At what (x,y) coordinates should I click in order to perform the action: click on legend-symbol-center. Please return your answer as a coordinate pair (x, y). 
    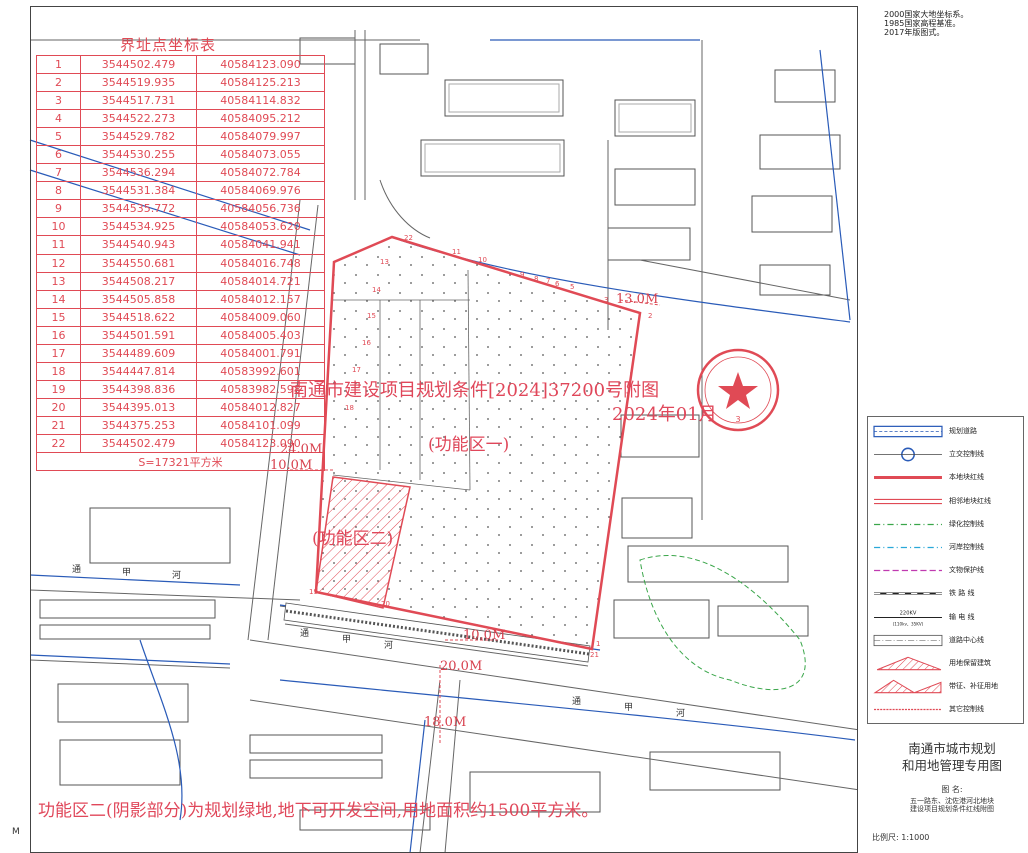
    Looking at the image, I should click on (908, 640).